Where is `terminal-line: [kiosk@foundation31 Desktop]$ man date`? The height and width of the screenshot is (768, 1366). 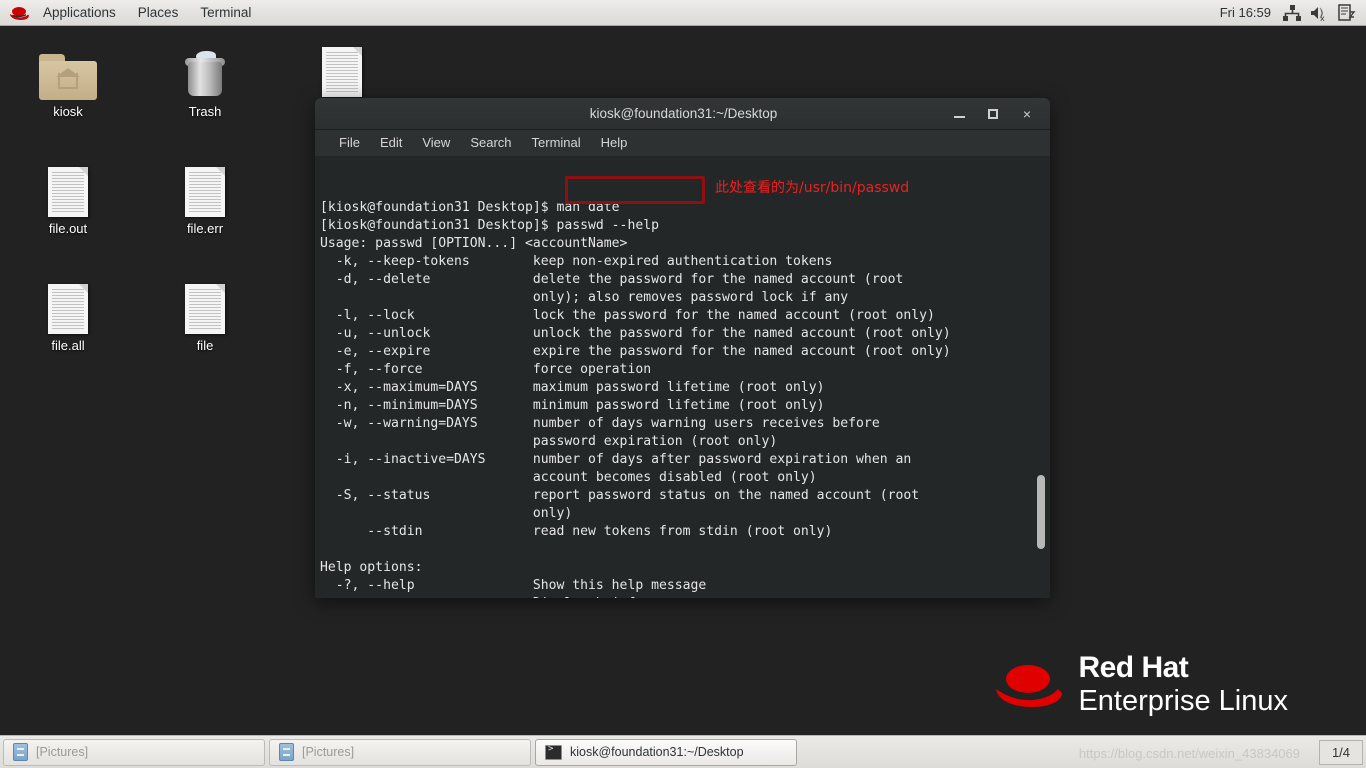 terminal-line: [kiosk@foundation31 Desktop]$ man date is located at coordinates (470, 207).